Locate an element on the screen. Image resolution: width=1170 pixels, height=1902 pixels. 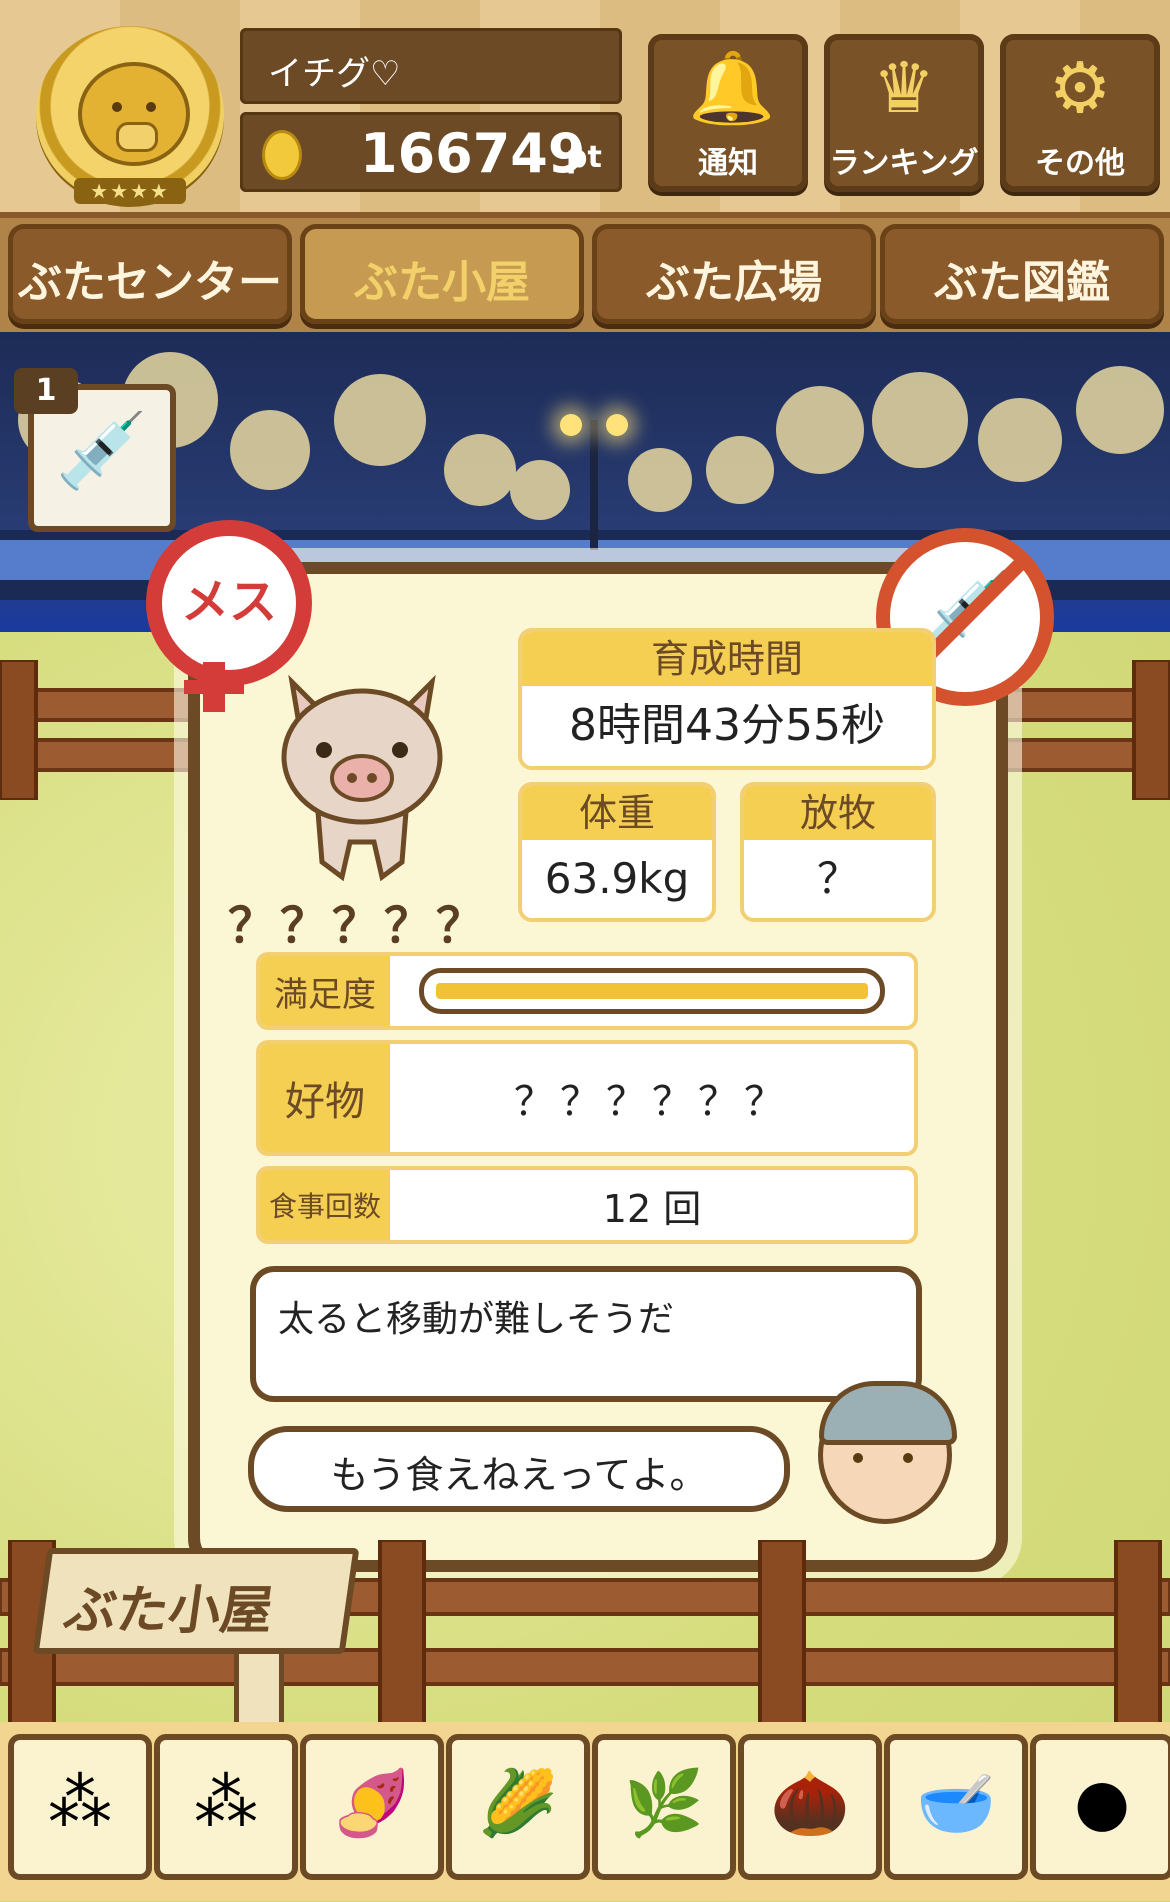
tab-buta-koya: ぶた小屋 is located at coordinates (442, 274).